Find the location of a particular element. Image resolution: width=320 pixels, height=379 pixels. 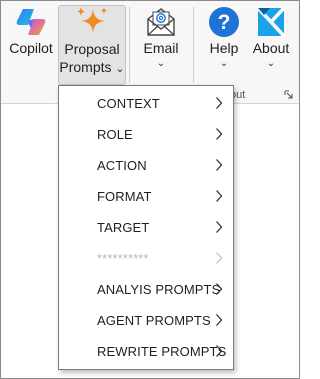

help-label: Help is located at coordinates (224, 48).